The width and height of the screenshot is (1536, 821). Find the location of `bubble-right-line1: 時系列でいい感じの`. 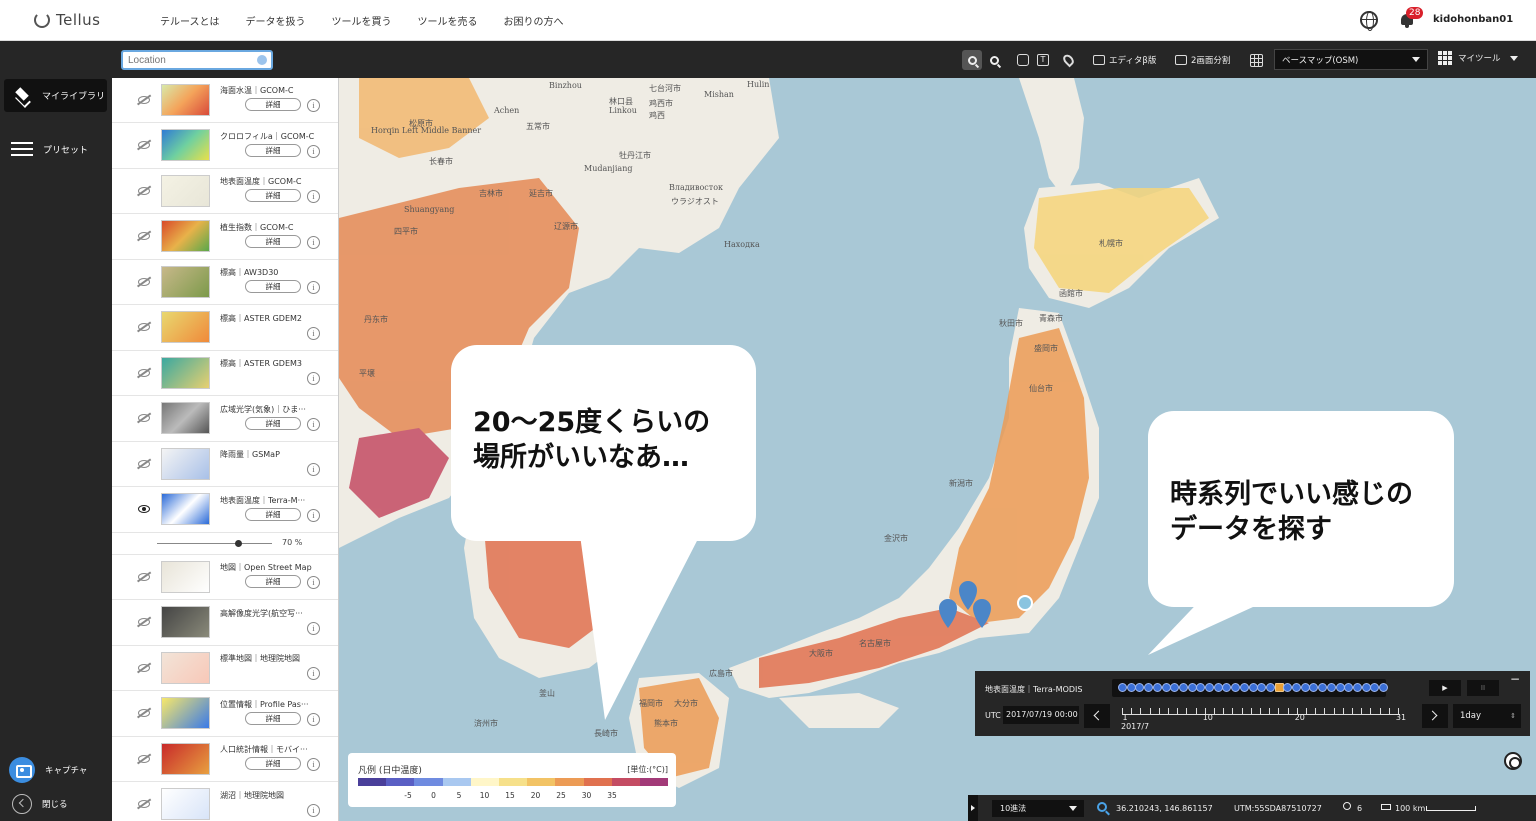

bubble-right-line1: 時系列でいい感じの is located at coordinates (1291, 494).